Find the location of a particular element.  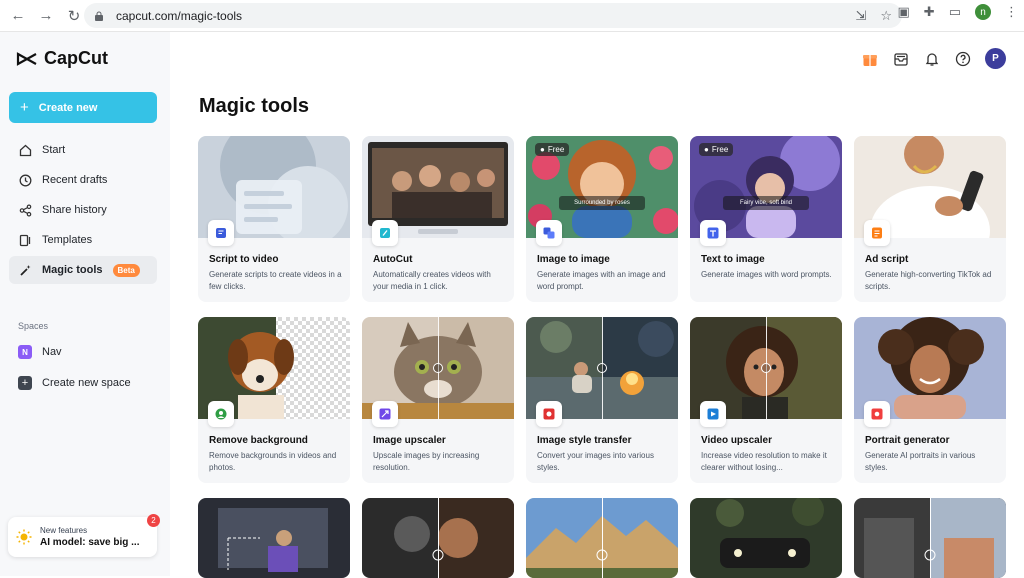

sidebar-item-templates: Templates is located at coordinates (83, 240).